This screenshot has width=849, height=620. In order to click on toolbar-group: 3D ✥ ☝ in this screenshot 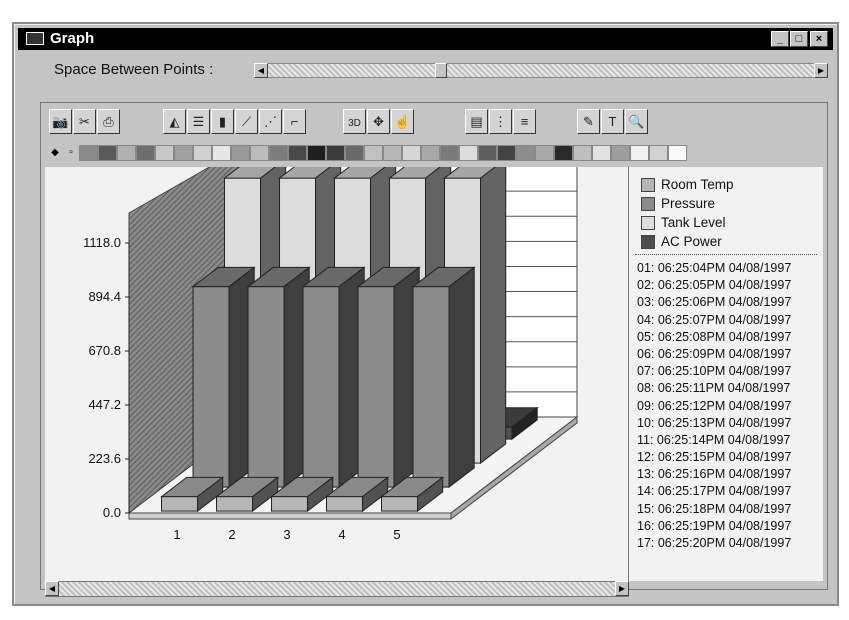, I will do `click(379, 123)`.